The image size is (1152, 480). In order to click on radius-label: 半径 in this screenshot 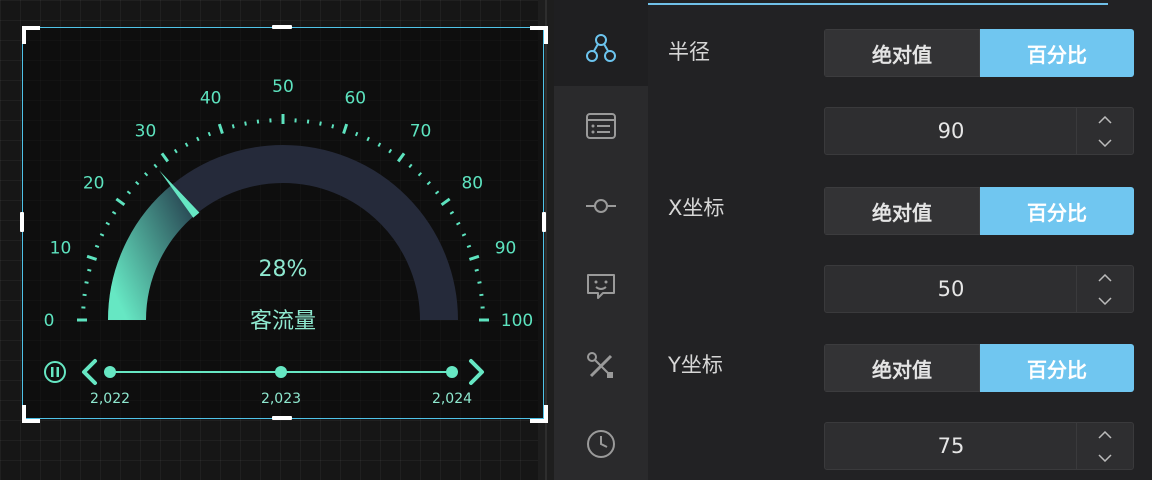, I will do `click(689, 52)`.